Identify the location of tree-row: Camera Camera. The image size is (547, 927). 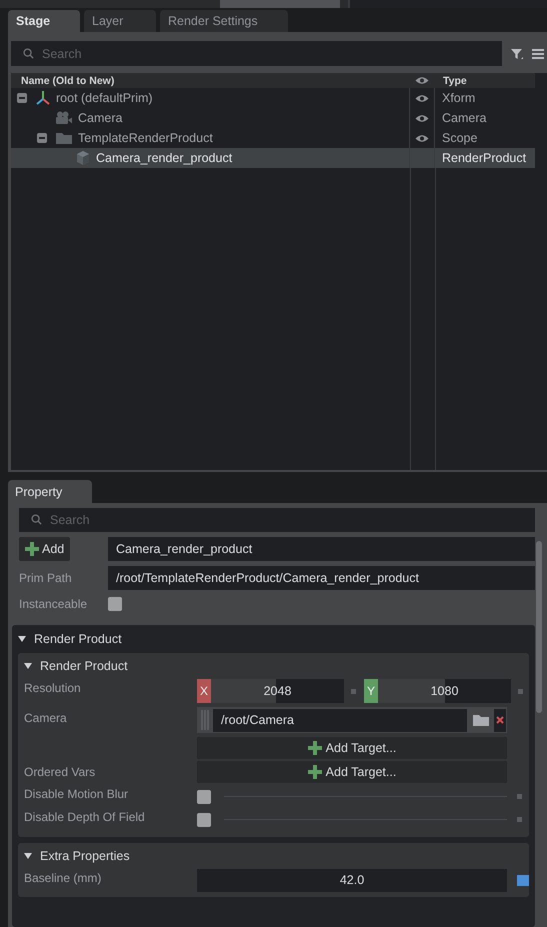
(273, 118).